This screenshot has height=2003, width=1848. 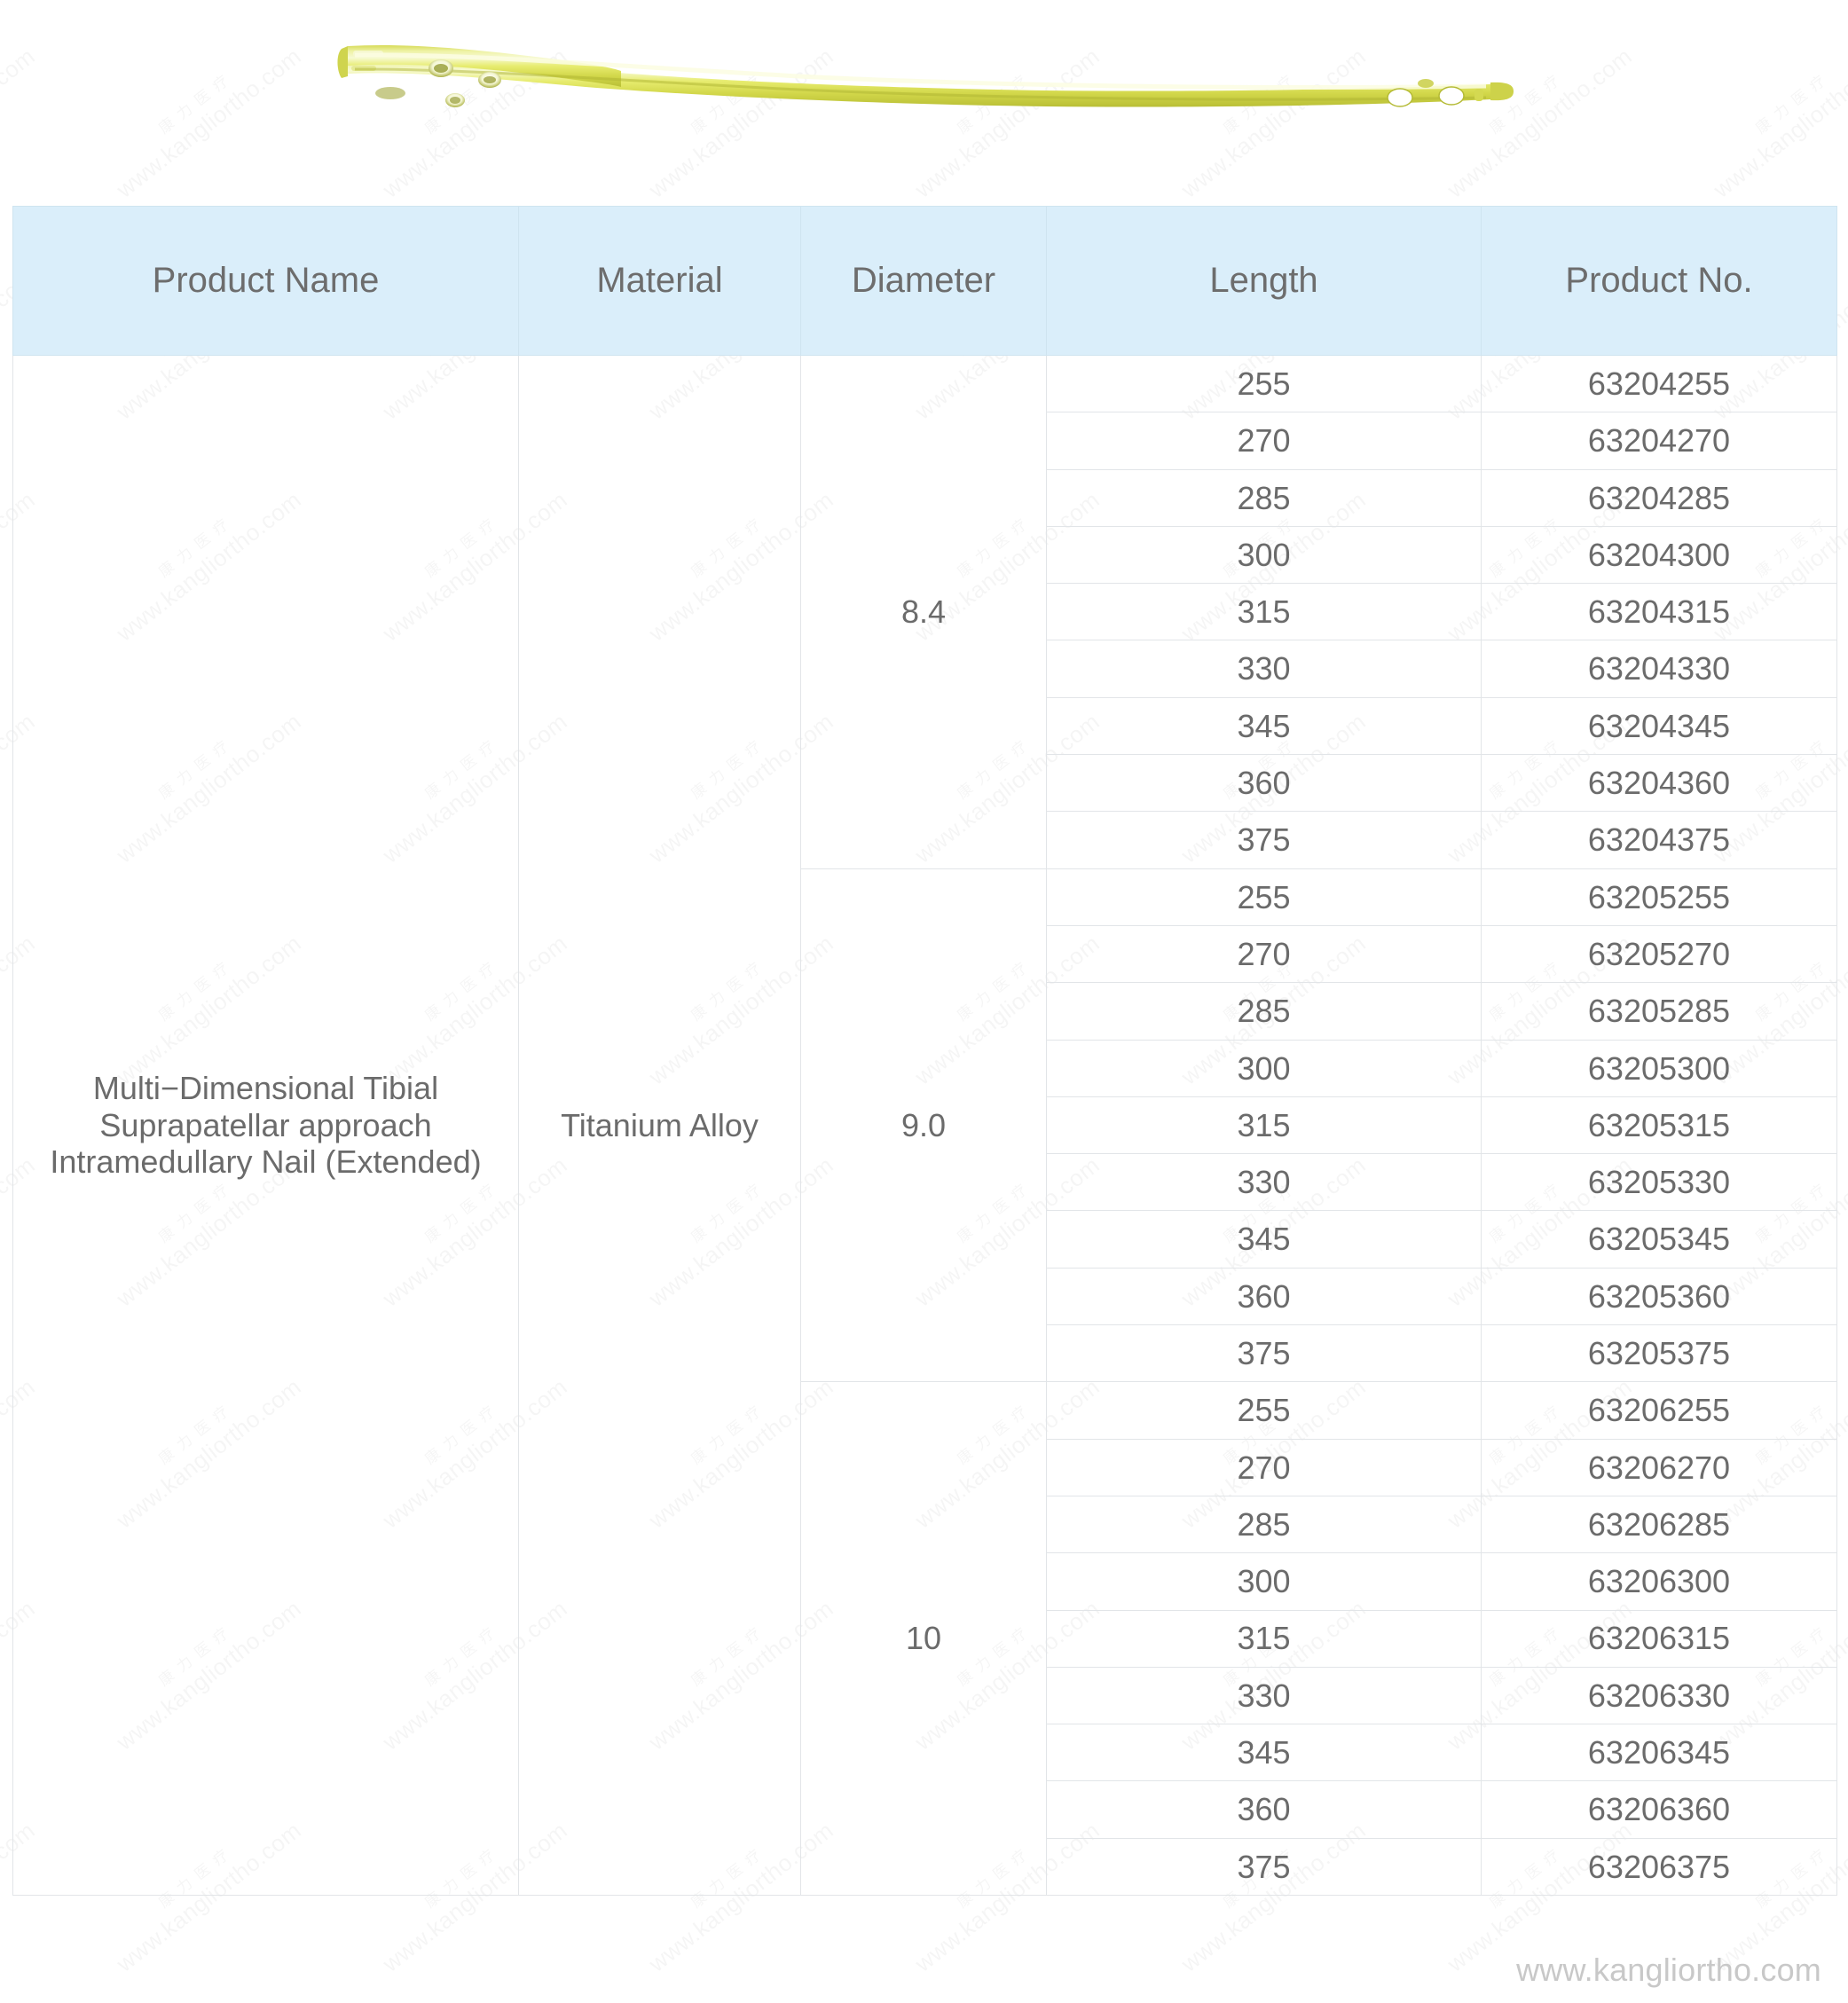 I want to click on cell-product-no: 63206285, so click(x=1659, y=1524).